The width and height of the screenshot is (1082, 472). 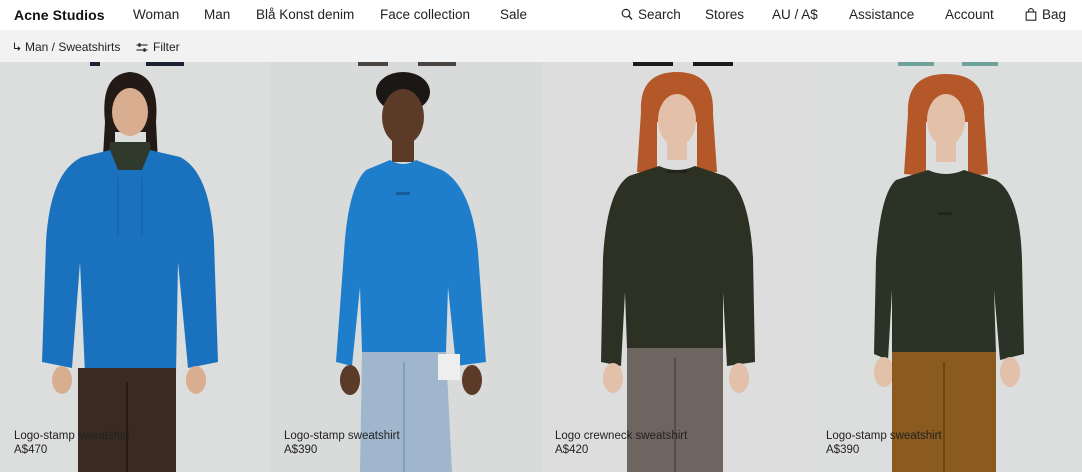 I want to click on nav-face-collection: Face collection, so click(x=425, y=14).